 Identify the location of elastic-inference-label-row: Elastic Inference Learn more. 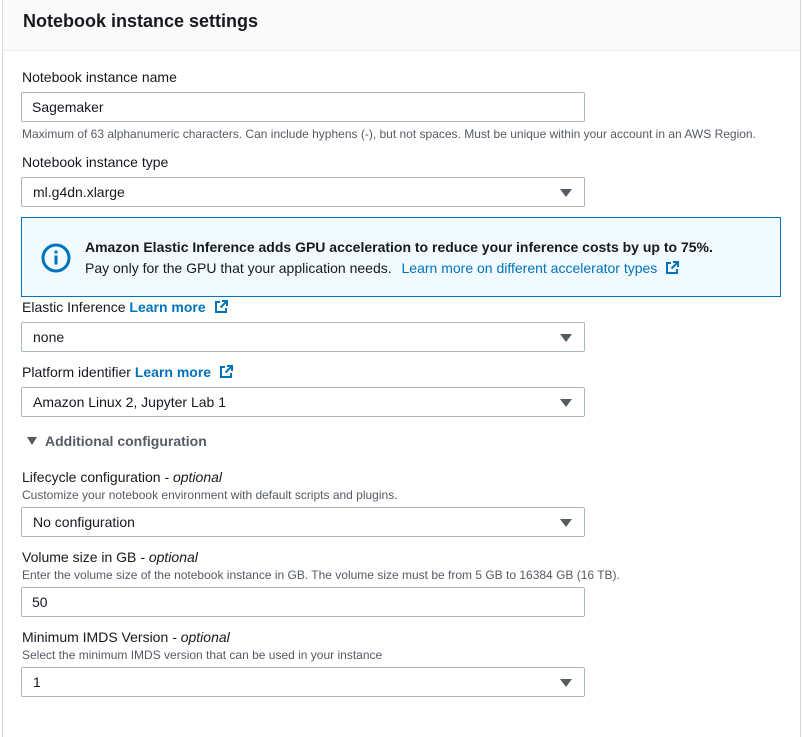
(125, 308).